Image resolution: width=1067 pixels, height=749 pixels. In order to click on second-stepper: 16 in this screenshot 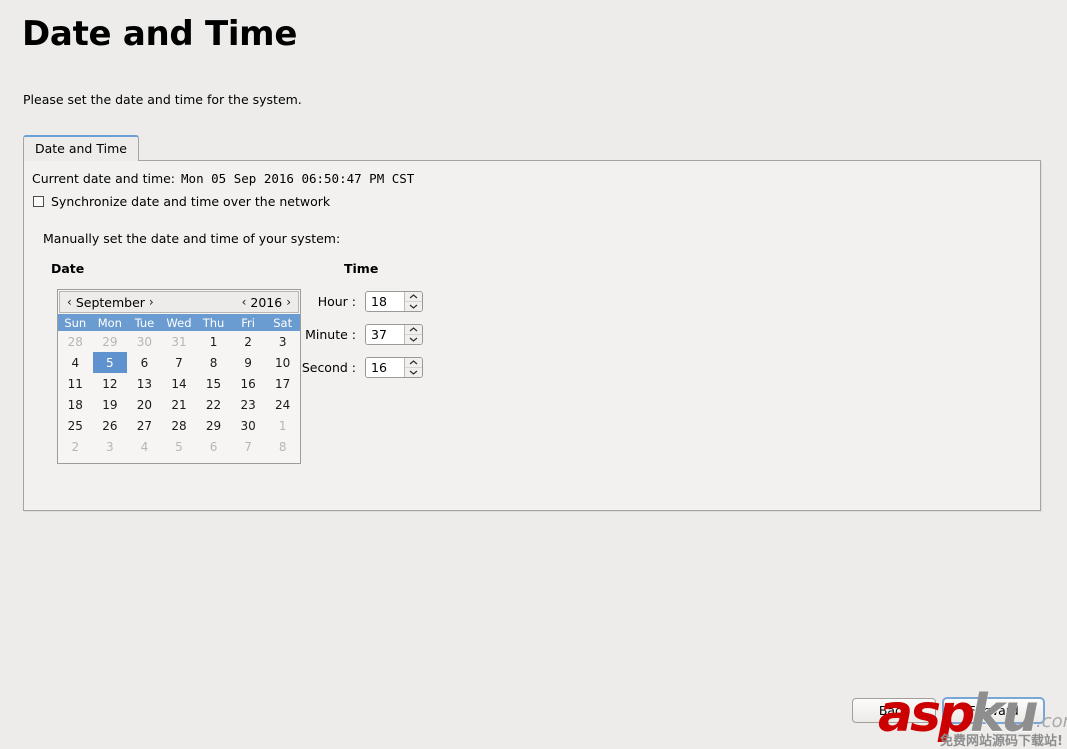, I will do `click(394, 367)`.